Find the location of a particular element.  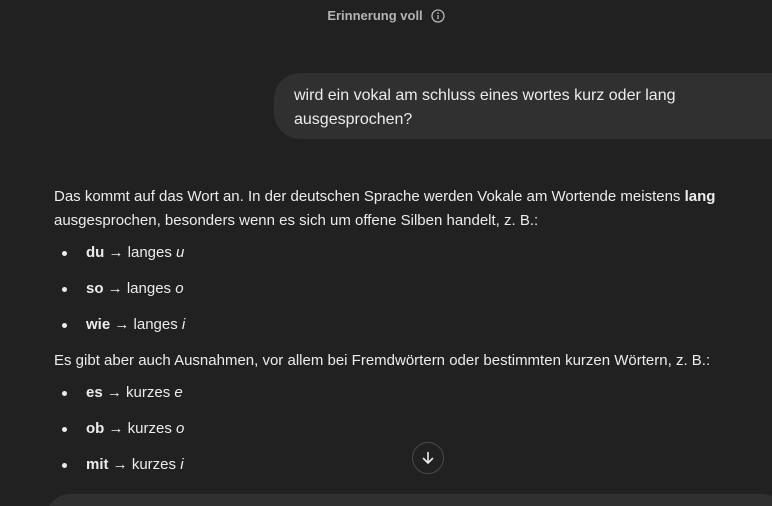

example-word: mit is located at coordinates (97, 464).